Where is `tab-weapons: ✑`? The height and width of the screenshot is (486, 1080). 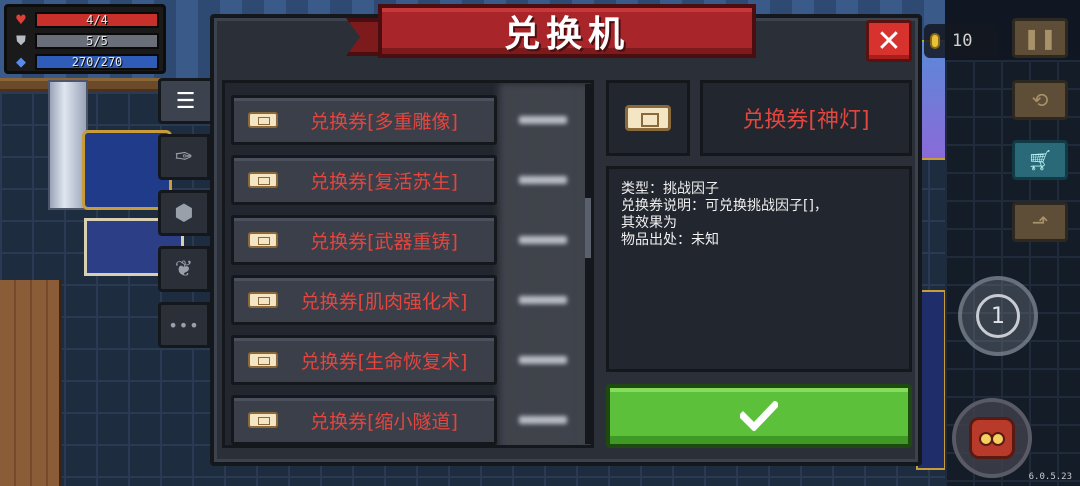 tab-weapons: ✑ is located at coordinates (184, 157).